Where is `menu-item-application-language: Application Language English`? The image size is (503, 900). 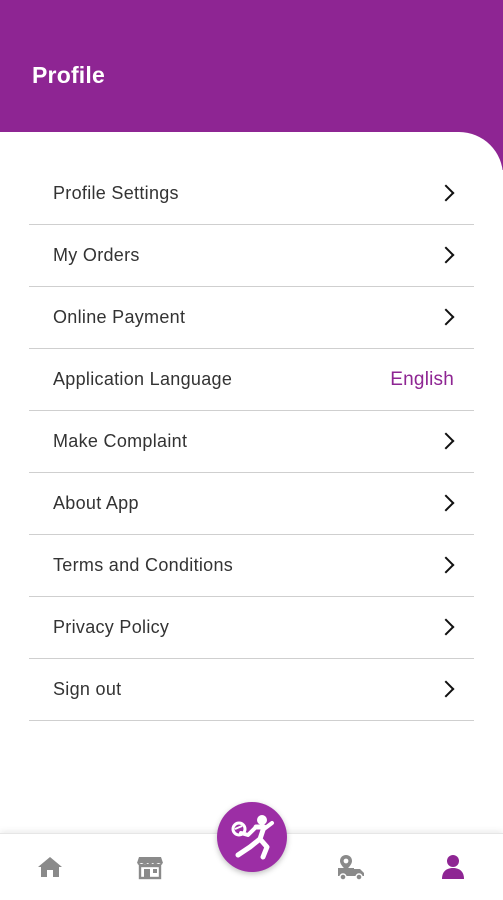
menu-item-application-language: Application Language English is located at coordinates (251, 380).